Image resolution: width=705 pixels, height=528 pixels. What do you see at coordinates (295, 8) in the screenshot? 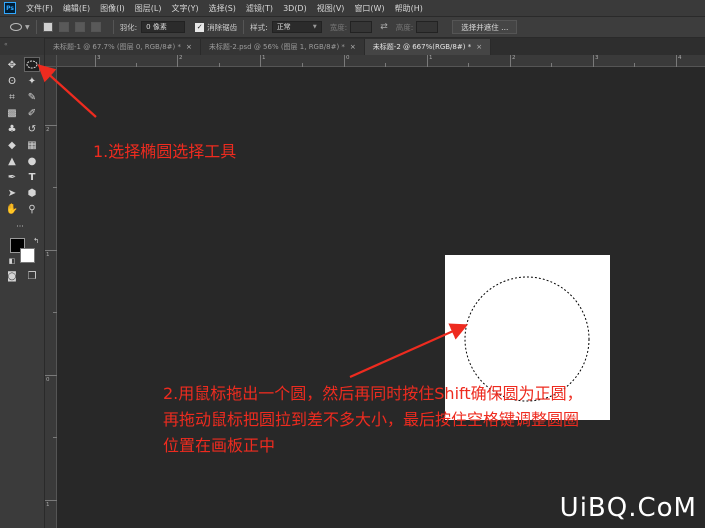
I see `menu-3d: 3D(D)` at bounding box center [295, 8].